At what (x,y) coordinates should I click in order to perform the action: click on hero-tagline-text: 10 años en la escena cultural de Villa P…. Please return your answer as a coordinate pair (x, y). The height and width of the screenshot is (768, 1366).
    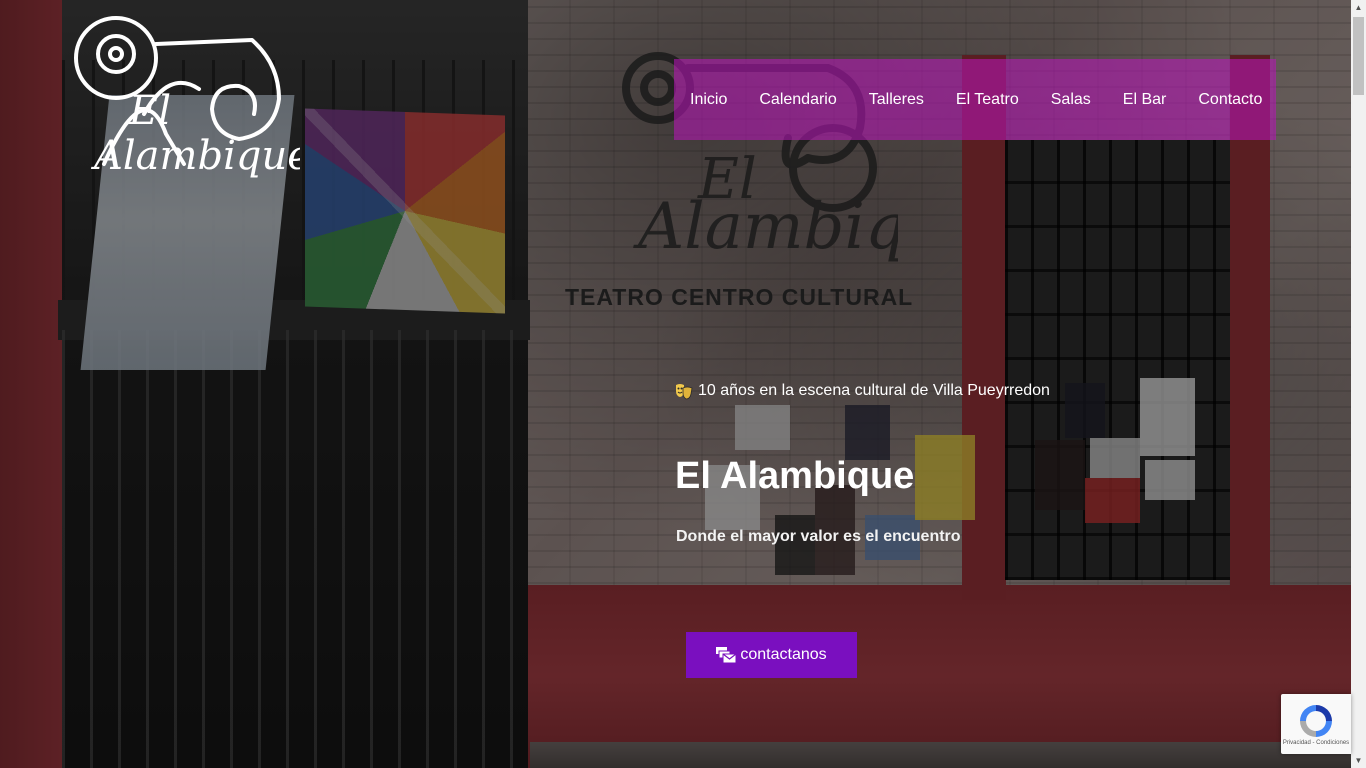
    Looking at the image, I should click on (874, 390).